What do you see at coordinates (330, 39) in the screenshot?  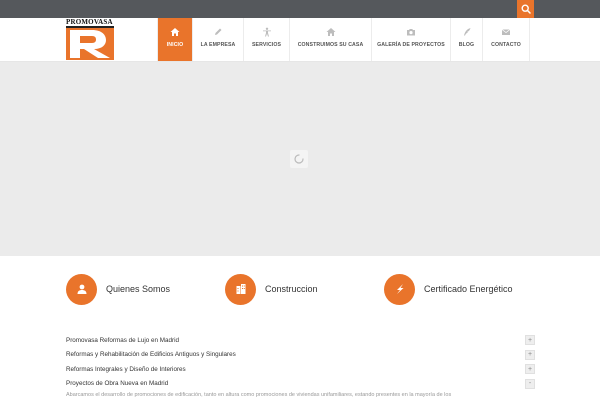 I see `nav-item-construimos-su-casa: CONSTRUIMOS SU CASA` at bounding box center [330, 39].